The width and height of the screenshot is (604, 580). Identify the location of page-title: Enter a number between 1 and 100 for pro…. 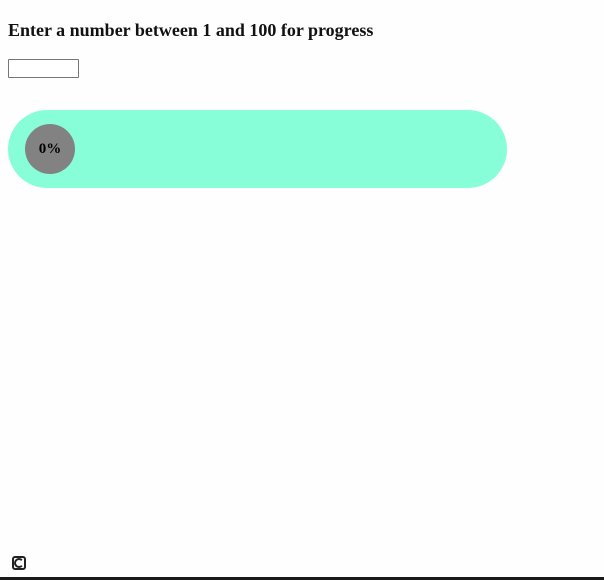
(191, 30).